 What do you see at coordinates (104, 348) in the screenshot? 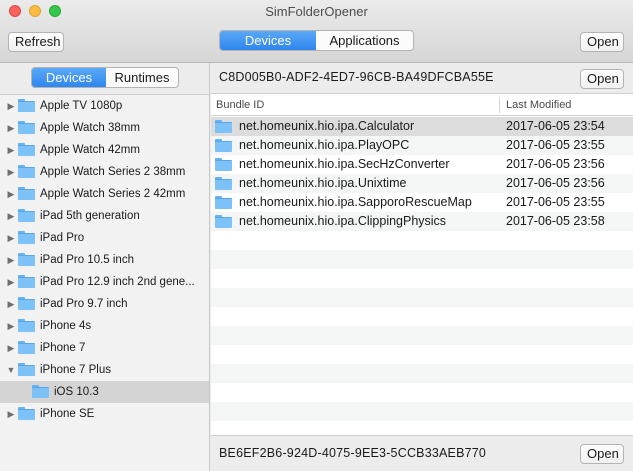
I see `sidebar-device-item: ▶ iPhone 7` at bounding box center [104, 348].